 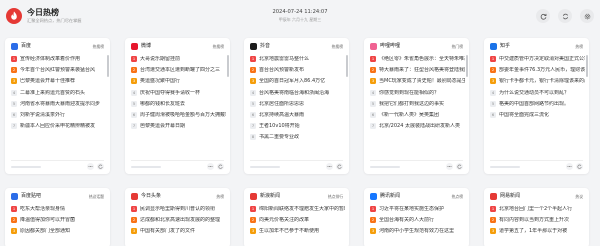 What do you see at coordinates (297, 138) in the screenshot?
I see `hot-list-item: 8 书黑二重要专业政` at bounding box center [297, 138].